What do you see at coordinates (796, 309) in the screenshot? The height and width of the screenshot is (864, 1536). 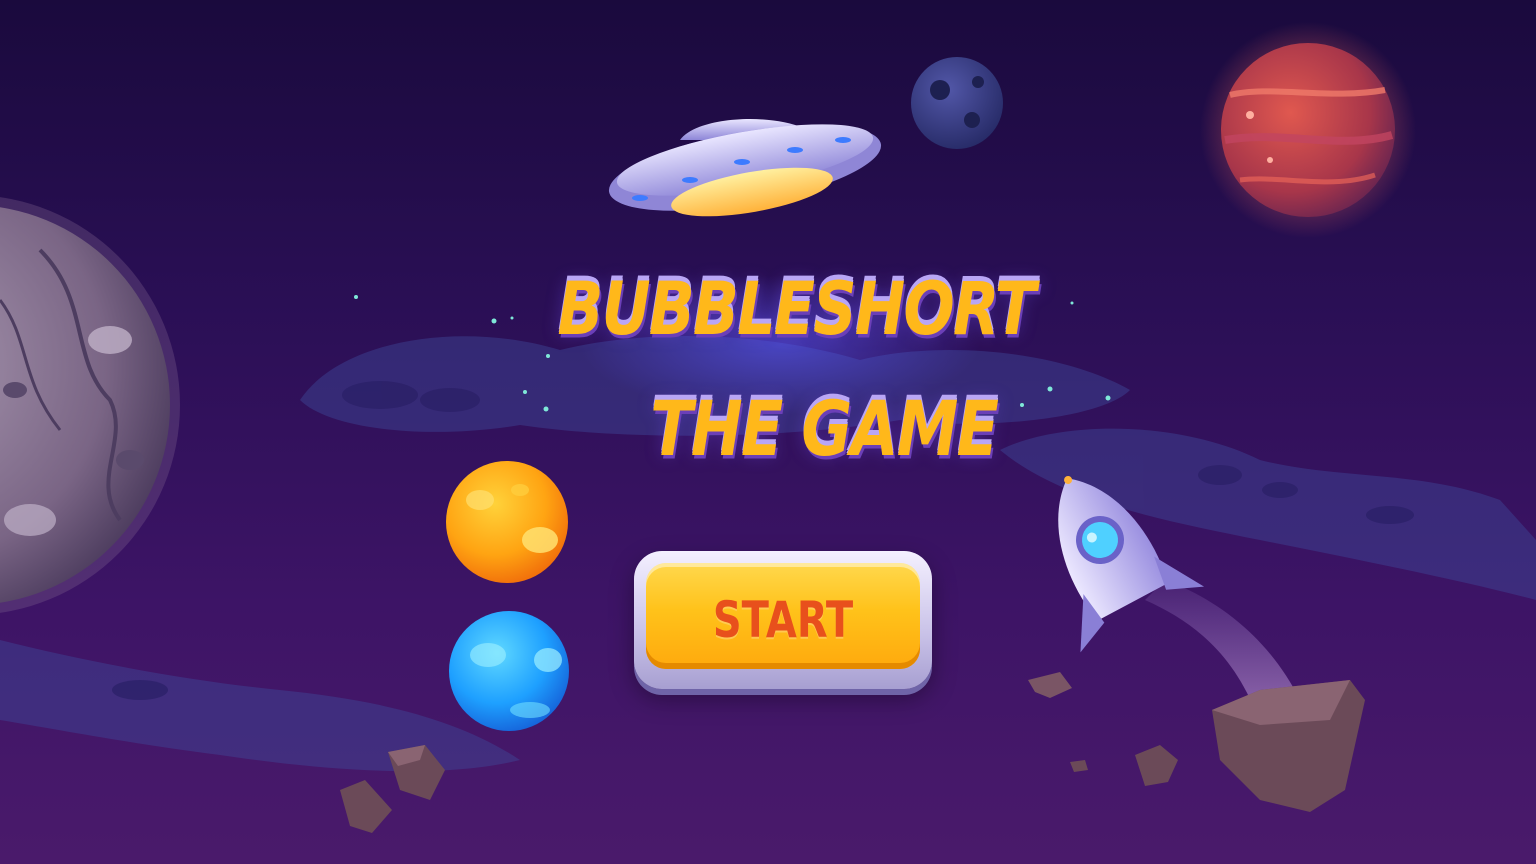 I see `game-title-line-1: BUBBLESHORT` at bounding box center [796, 309].